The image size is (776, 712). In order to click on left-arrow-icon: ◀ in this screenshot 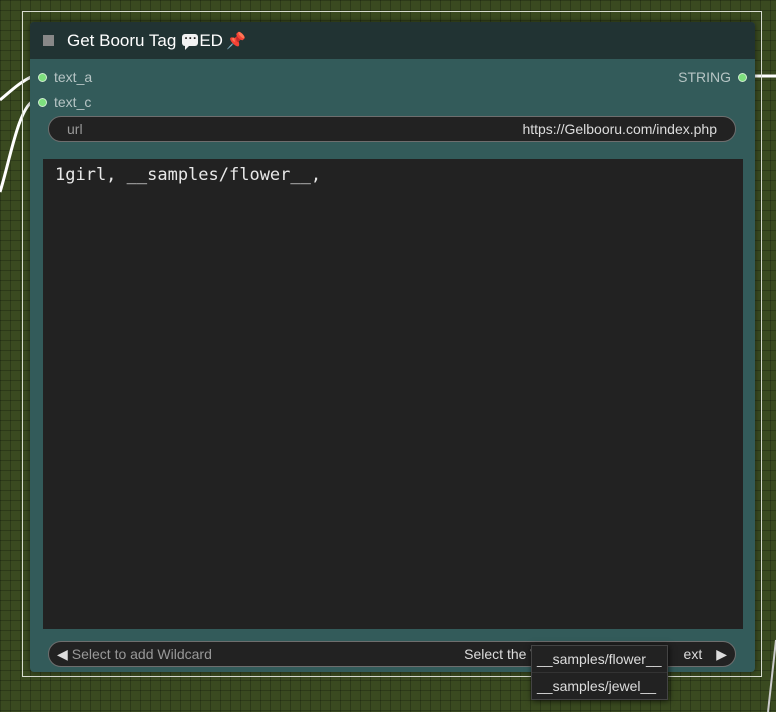, I will do `click(62, 654)`.